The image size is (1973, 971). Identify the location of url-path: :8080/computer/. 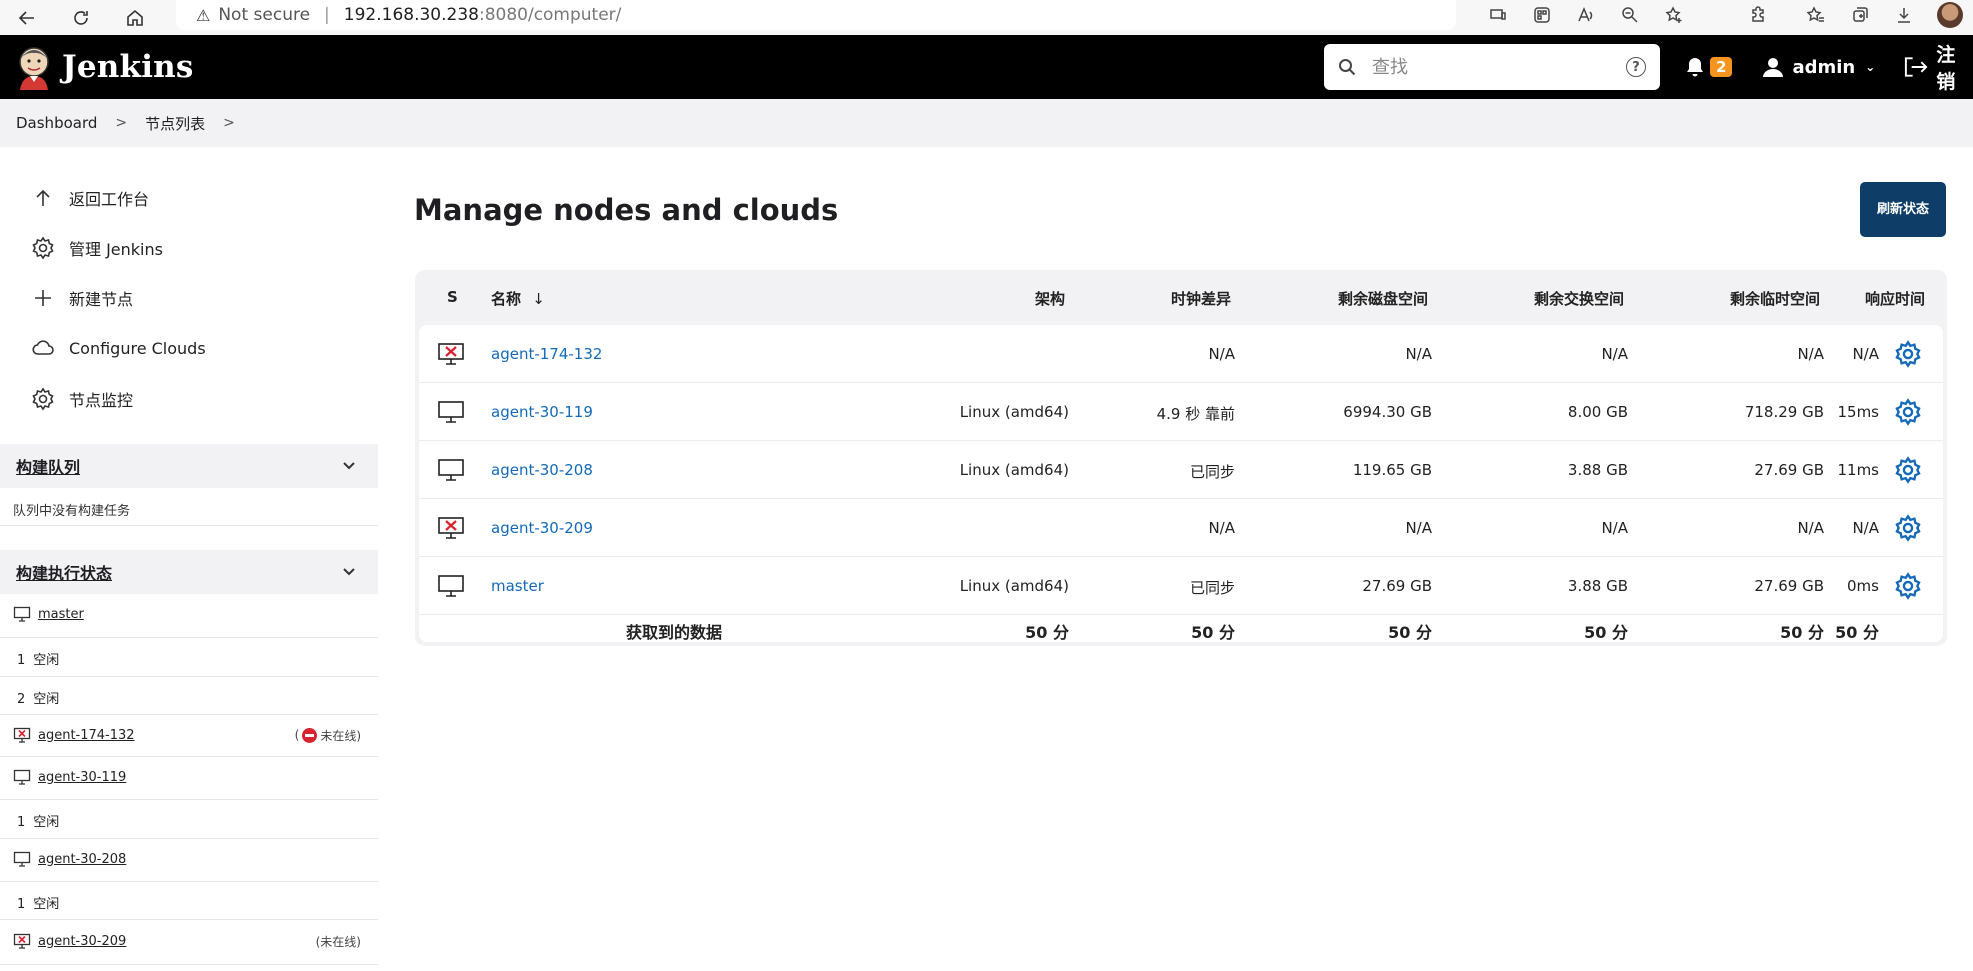
(550, 15).